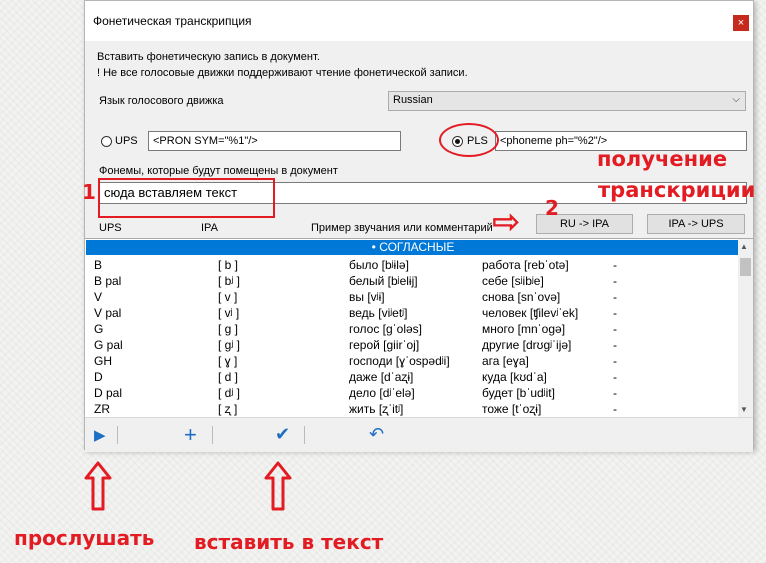  I want to click on column-example-label: Пример звучания или комментарий, so click(402, 228).